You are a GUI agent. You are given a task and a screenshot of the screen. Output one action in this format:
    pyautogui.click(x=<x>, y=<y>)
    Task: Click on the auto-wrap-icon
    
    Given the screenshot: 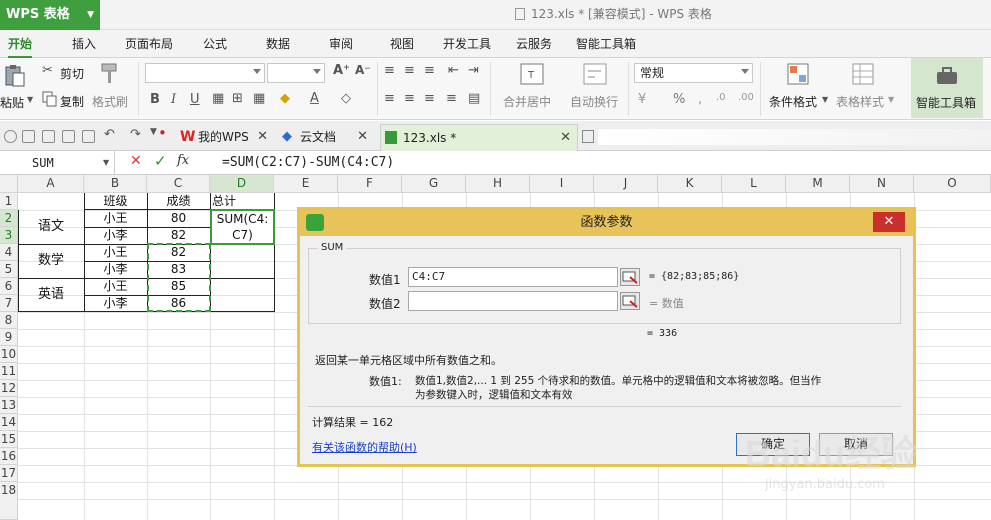 What is the action you would take?
    pyautogui.click(x=595, y=74)
    